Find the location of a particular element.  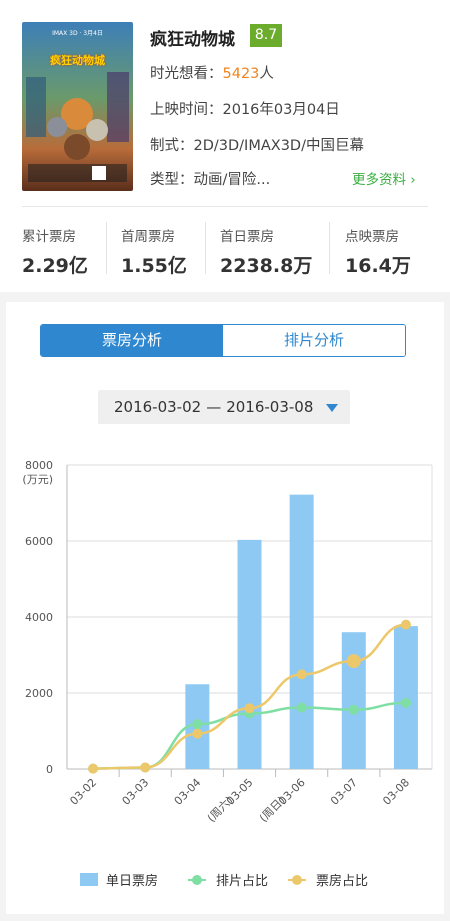

movie-title: 疯狂动物城 is located at coordinates (192, 40).